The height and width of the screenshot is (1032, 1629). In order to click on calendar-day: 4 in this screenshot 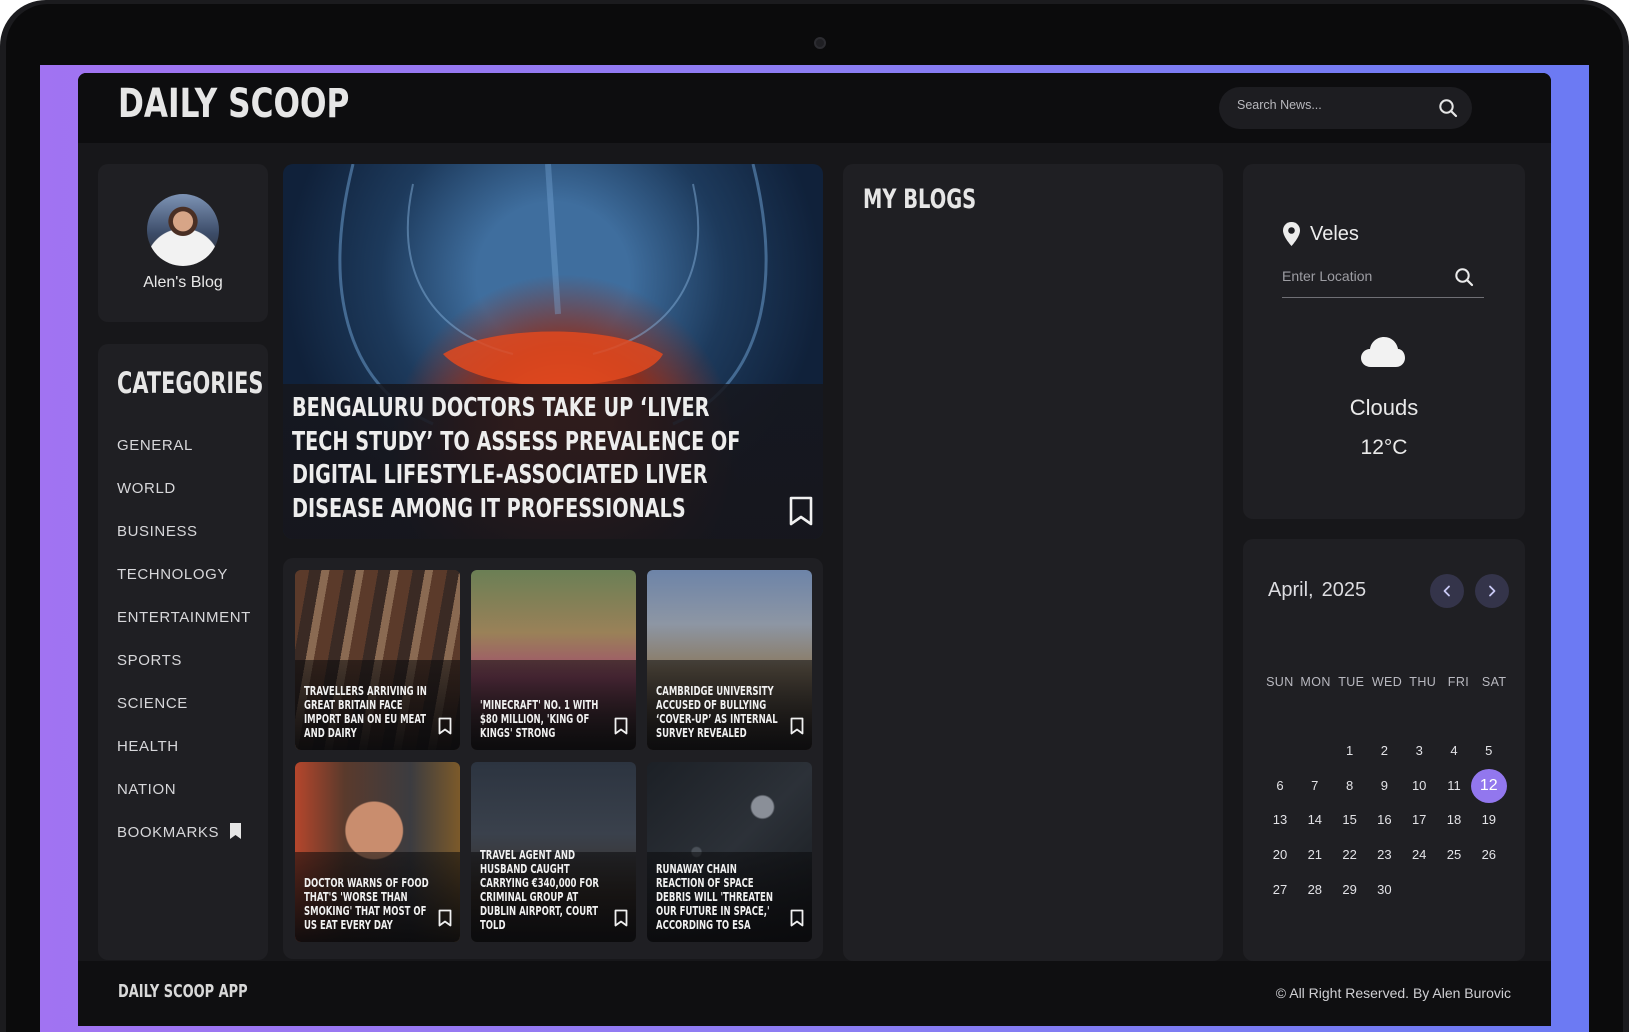, I will do `click(1454, 751)`.